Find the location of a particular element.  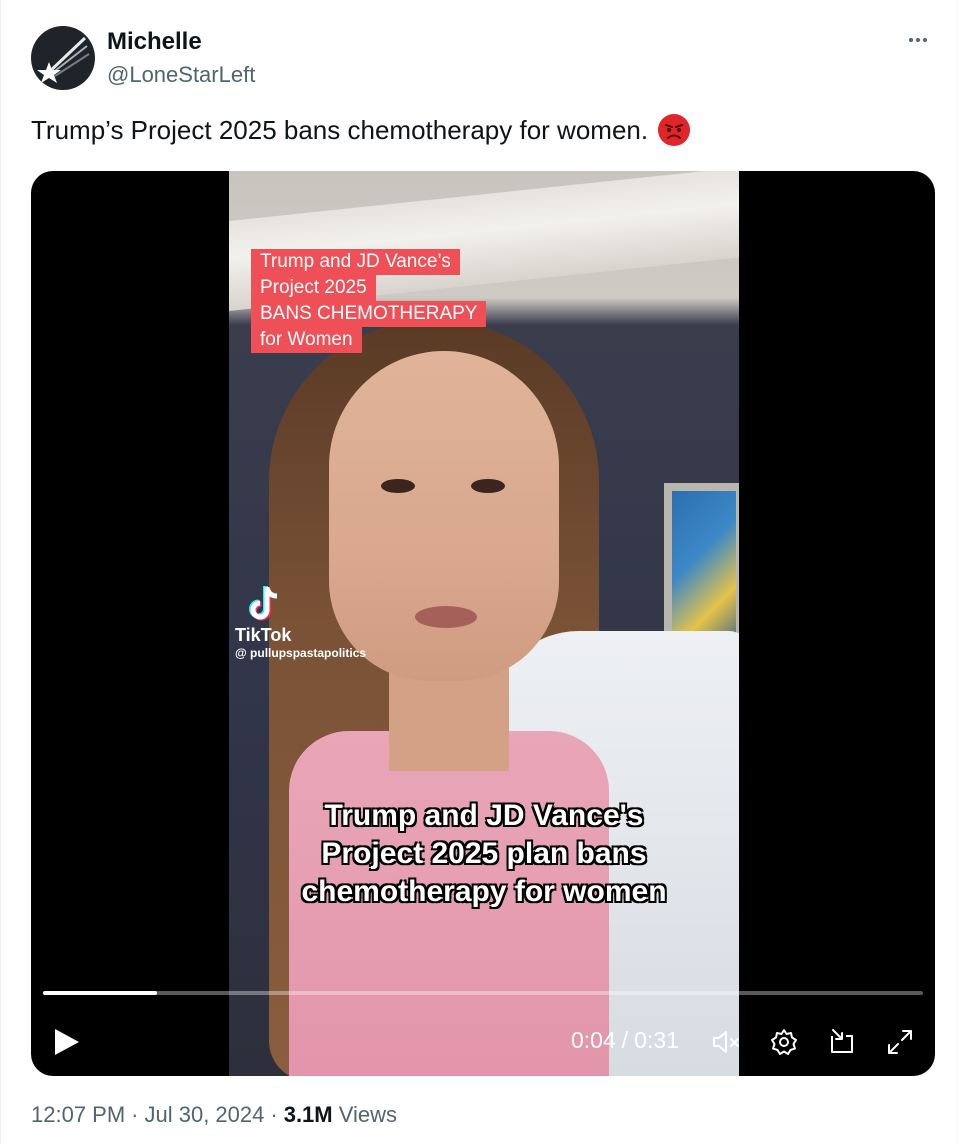

play-button is located at coordinates (66, 1042).